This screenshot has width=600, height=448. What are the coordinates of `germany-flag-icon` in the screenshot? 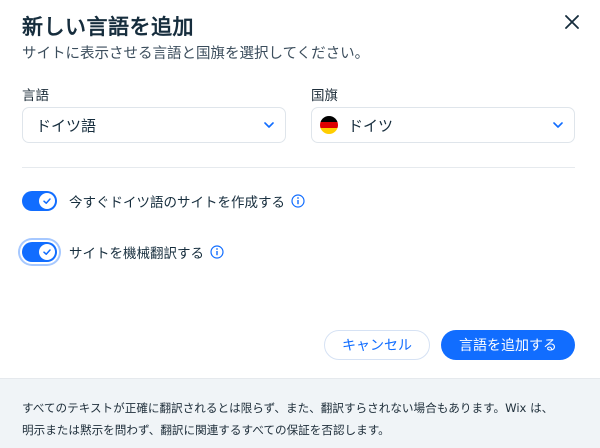 It's located at (329, 125).